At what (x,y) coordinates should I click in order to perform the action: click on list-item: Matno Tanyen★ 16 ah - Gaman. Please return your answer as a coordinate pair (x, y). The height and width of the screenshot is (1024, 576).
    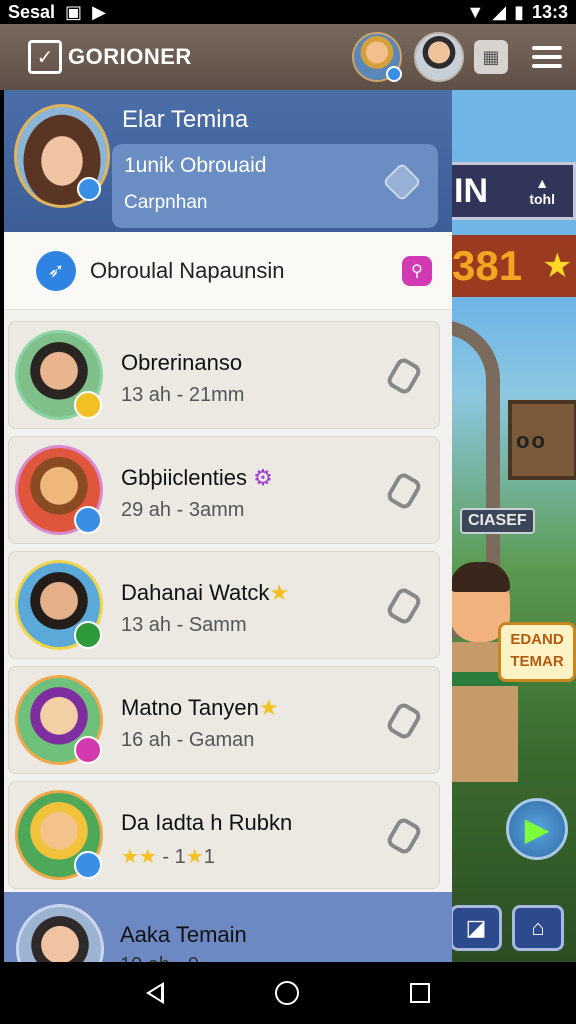
    Looking at the image, I should click on (224, 720).